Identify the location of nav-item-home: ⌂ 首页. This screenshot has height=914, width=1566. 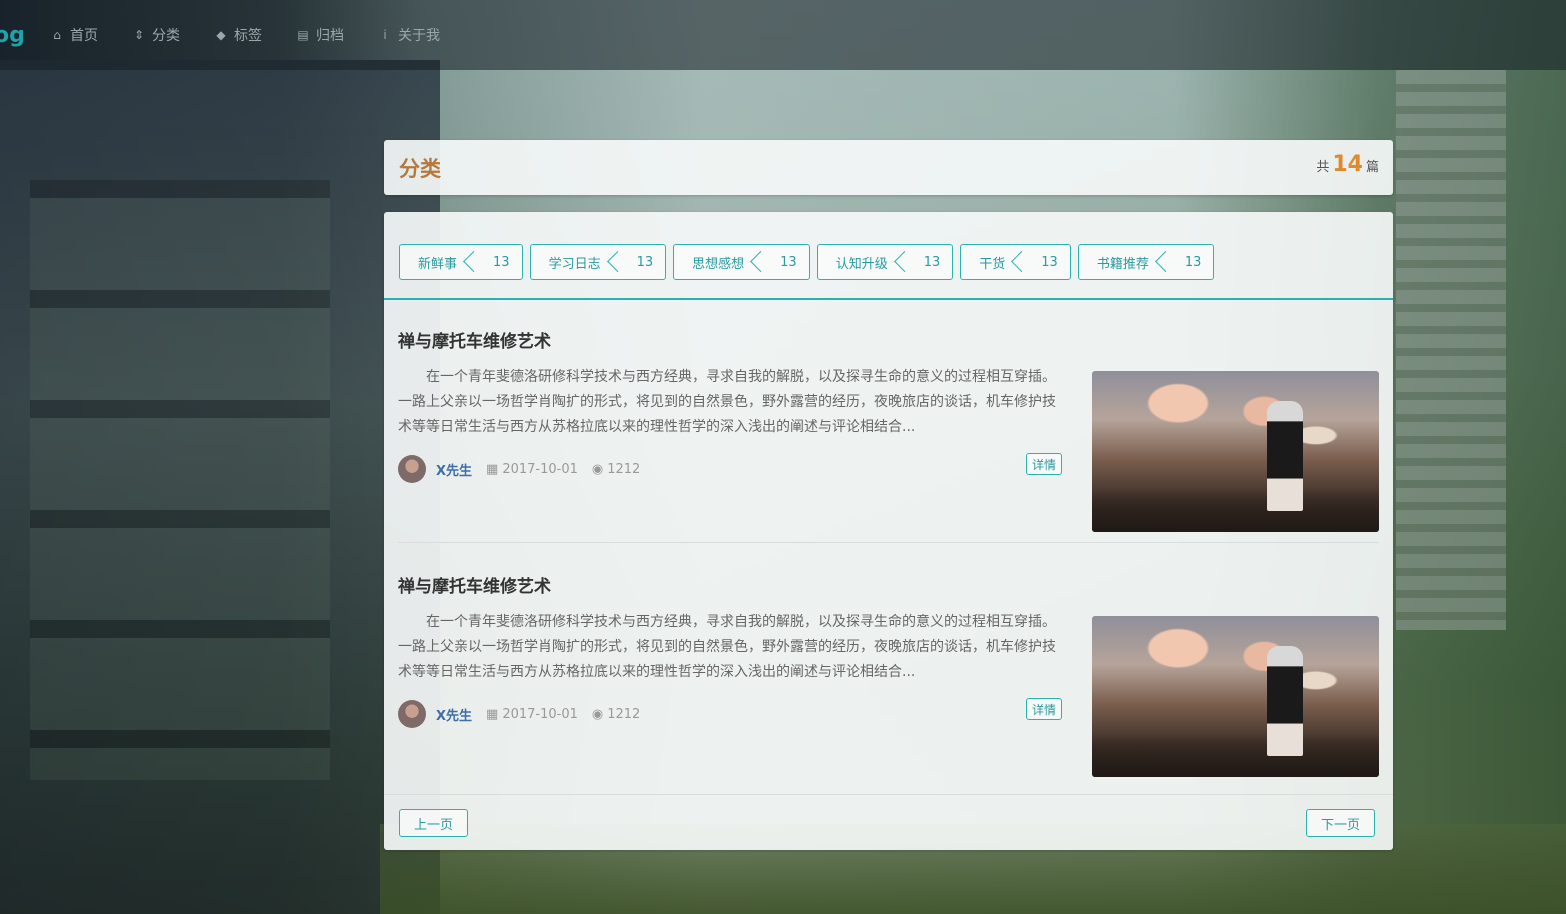
(74, 35).